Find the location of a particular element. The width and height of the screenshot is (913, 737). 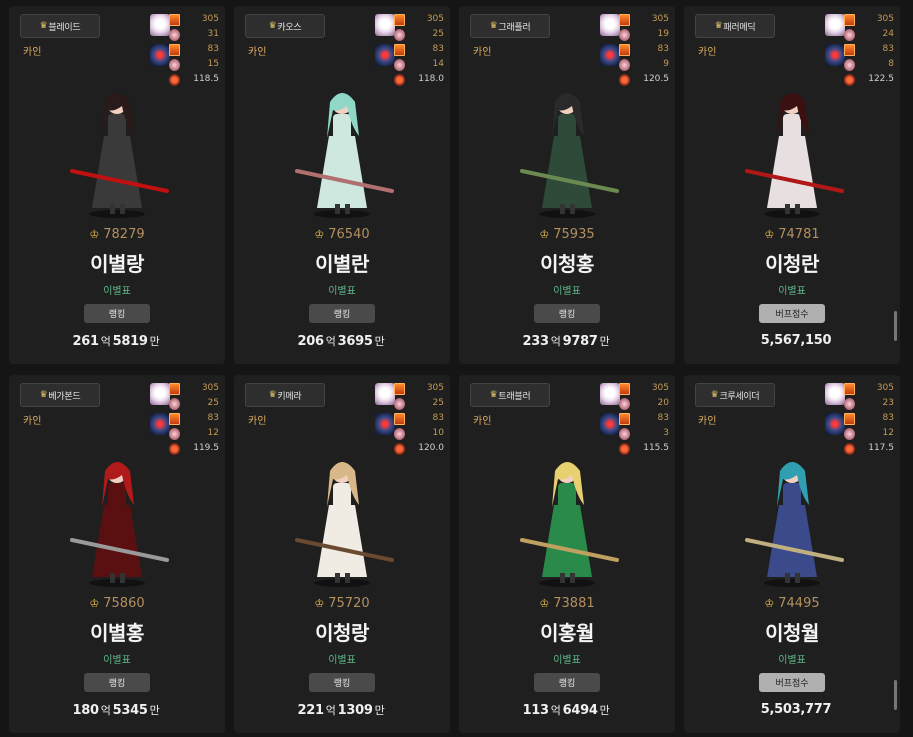

job-tag: ♛ 베가본드 is located at coordinates (60, 395).